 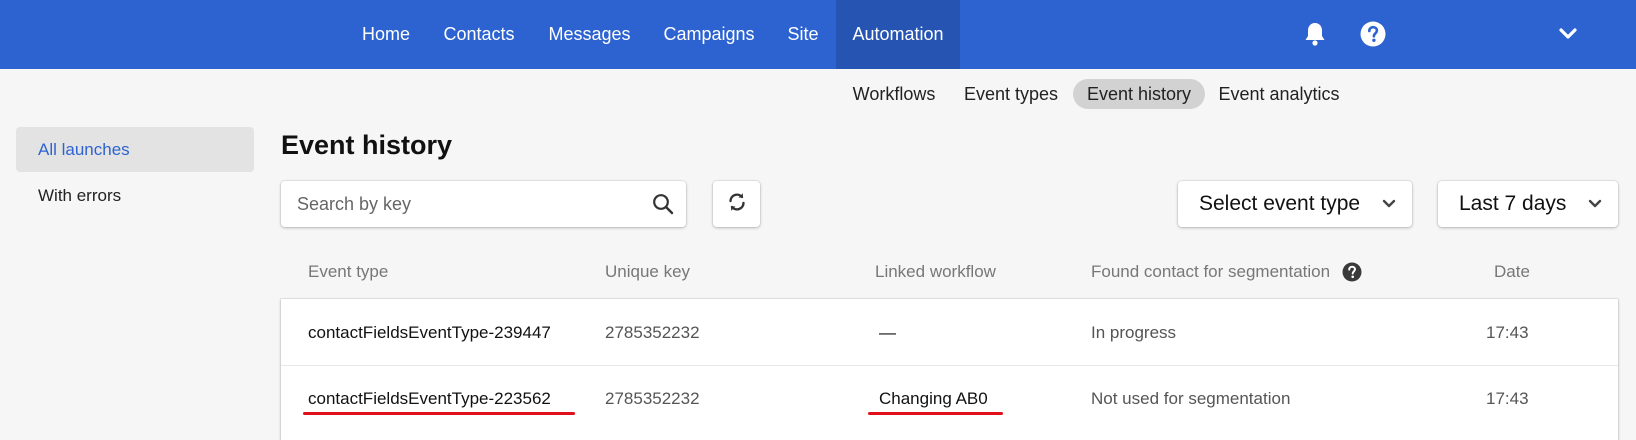 I want to click on cell-linked-workflow: —, so click(x=887, y=332).